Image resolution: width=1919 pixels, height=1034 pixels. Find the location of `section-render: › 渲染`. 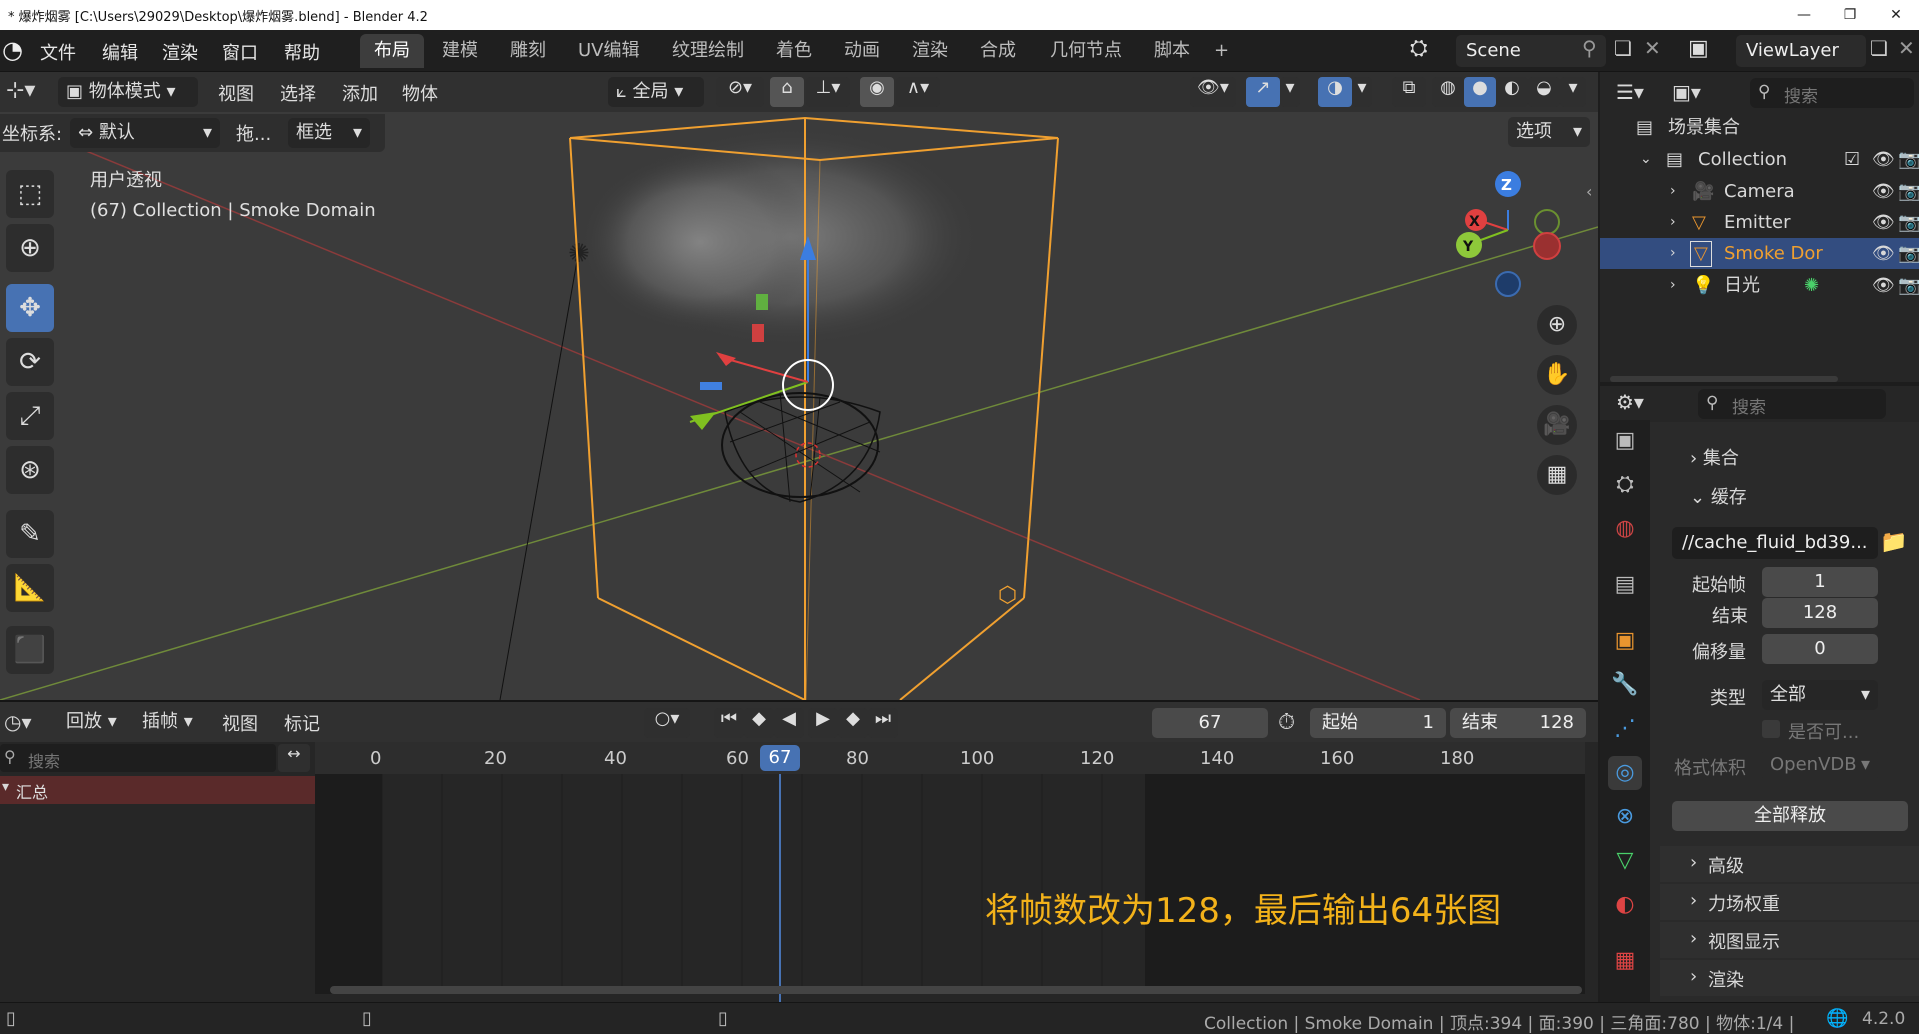

section-render: › 渲染 is located at coordinates (1789, 978).